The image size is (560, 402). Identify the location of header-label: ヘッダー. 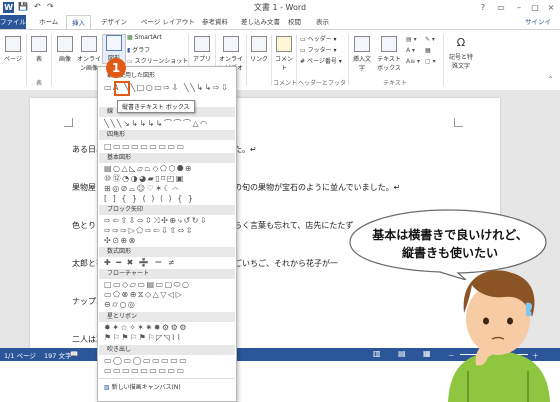
(319, 39).